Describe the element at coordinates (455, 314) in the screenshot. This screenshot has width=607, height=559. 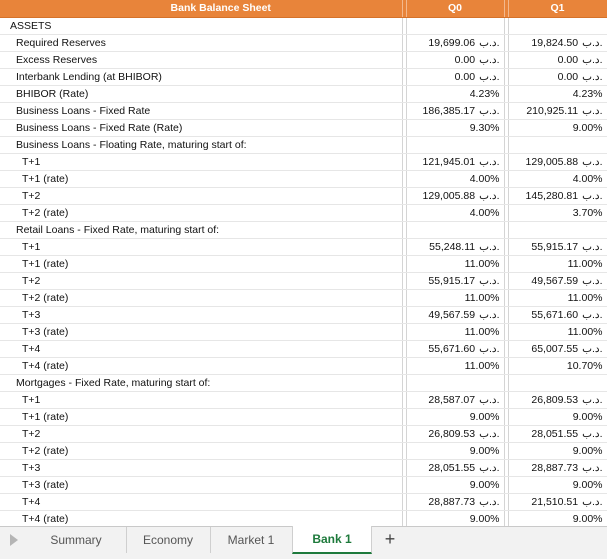
I see `q0-value-cell: 49,567.59 د.ب.` at that location.